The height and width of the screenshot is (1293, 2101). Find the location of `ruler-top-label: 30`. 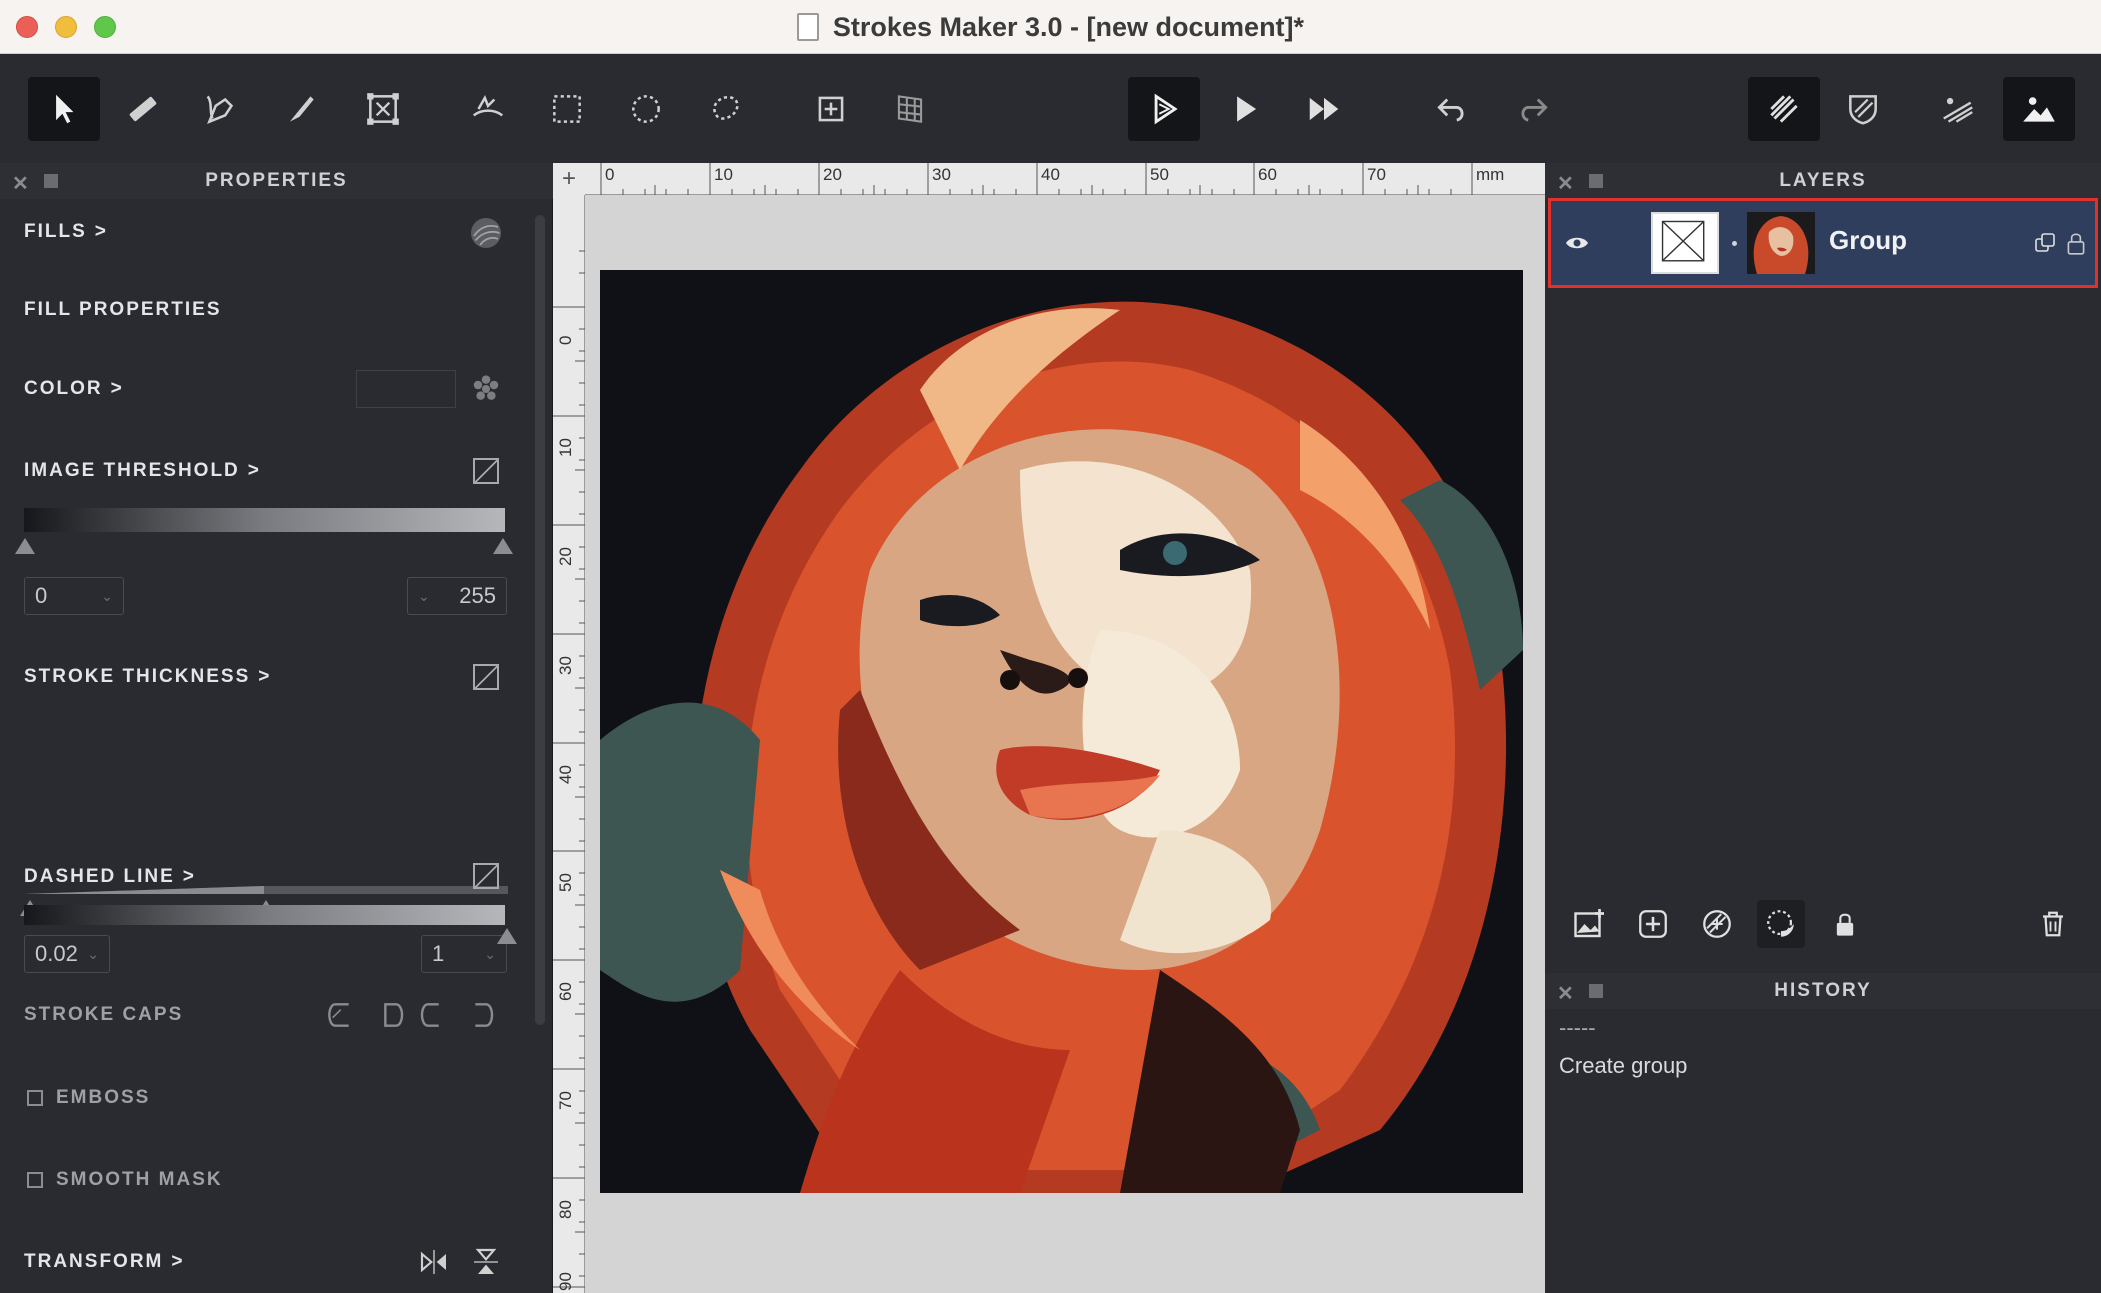

ruler-top-label: 30 is located at coordinates (941, 174).